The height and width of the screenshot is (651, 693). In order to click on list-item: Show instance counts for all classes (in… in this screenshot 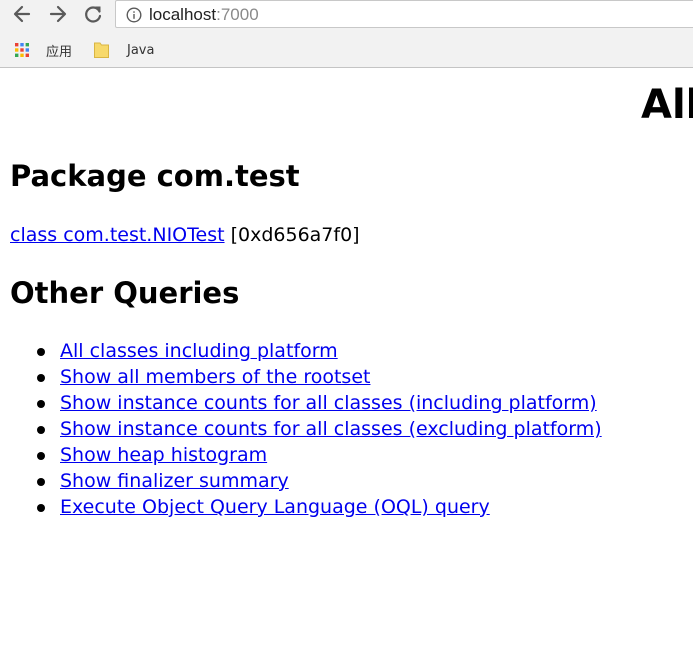, I will do `click(301, 403)`.